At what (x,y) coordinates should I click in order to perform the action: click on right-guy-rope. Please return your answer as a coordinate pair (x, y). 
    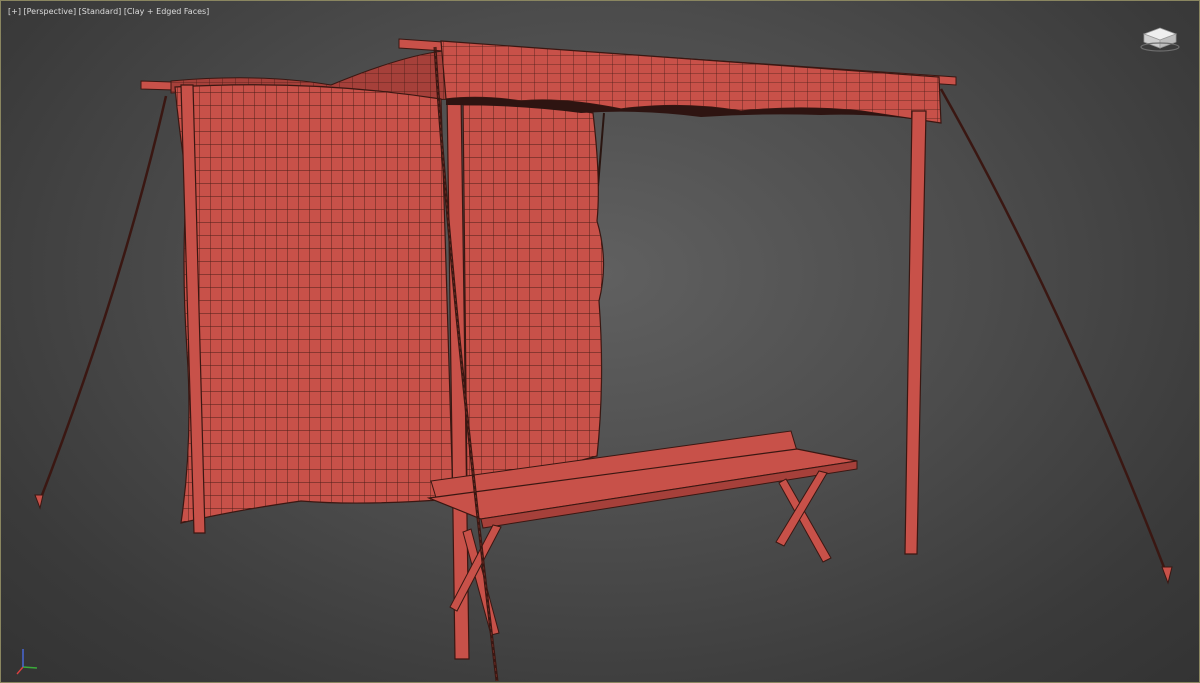
    Looking at the image, I should click on (1054, 332).